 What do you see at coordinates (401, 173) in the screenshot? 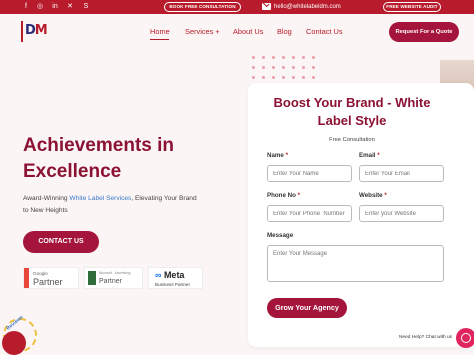
I see `email-input` at bounding box center [401, 173].